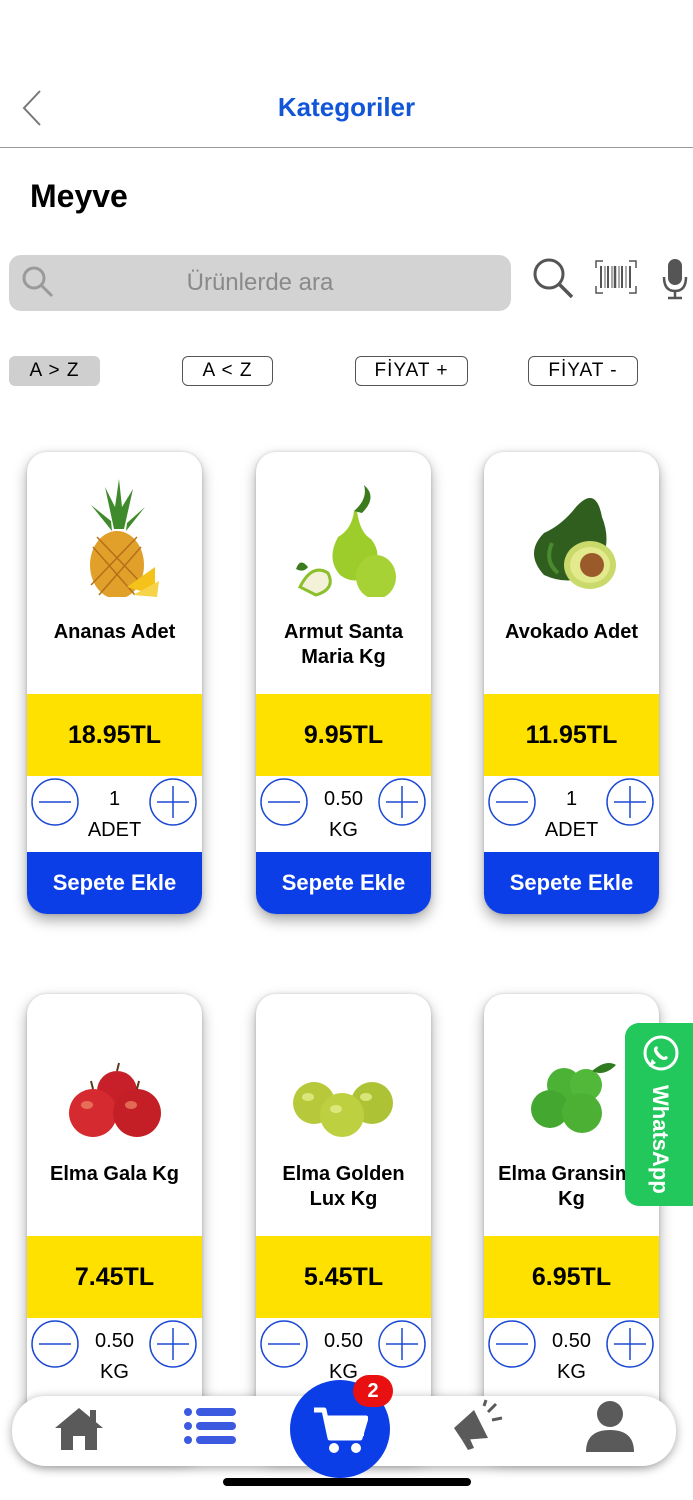 The width and height of the screenshot is (693, 1500). I want to click on product-price: 5.45TL, so click(343, 1277).